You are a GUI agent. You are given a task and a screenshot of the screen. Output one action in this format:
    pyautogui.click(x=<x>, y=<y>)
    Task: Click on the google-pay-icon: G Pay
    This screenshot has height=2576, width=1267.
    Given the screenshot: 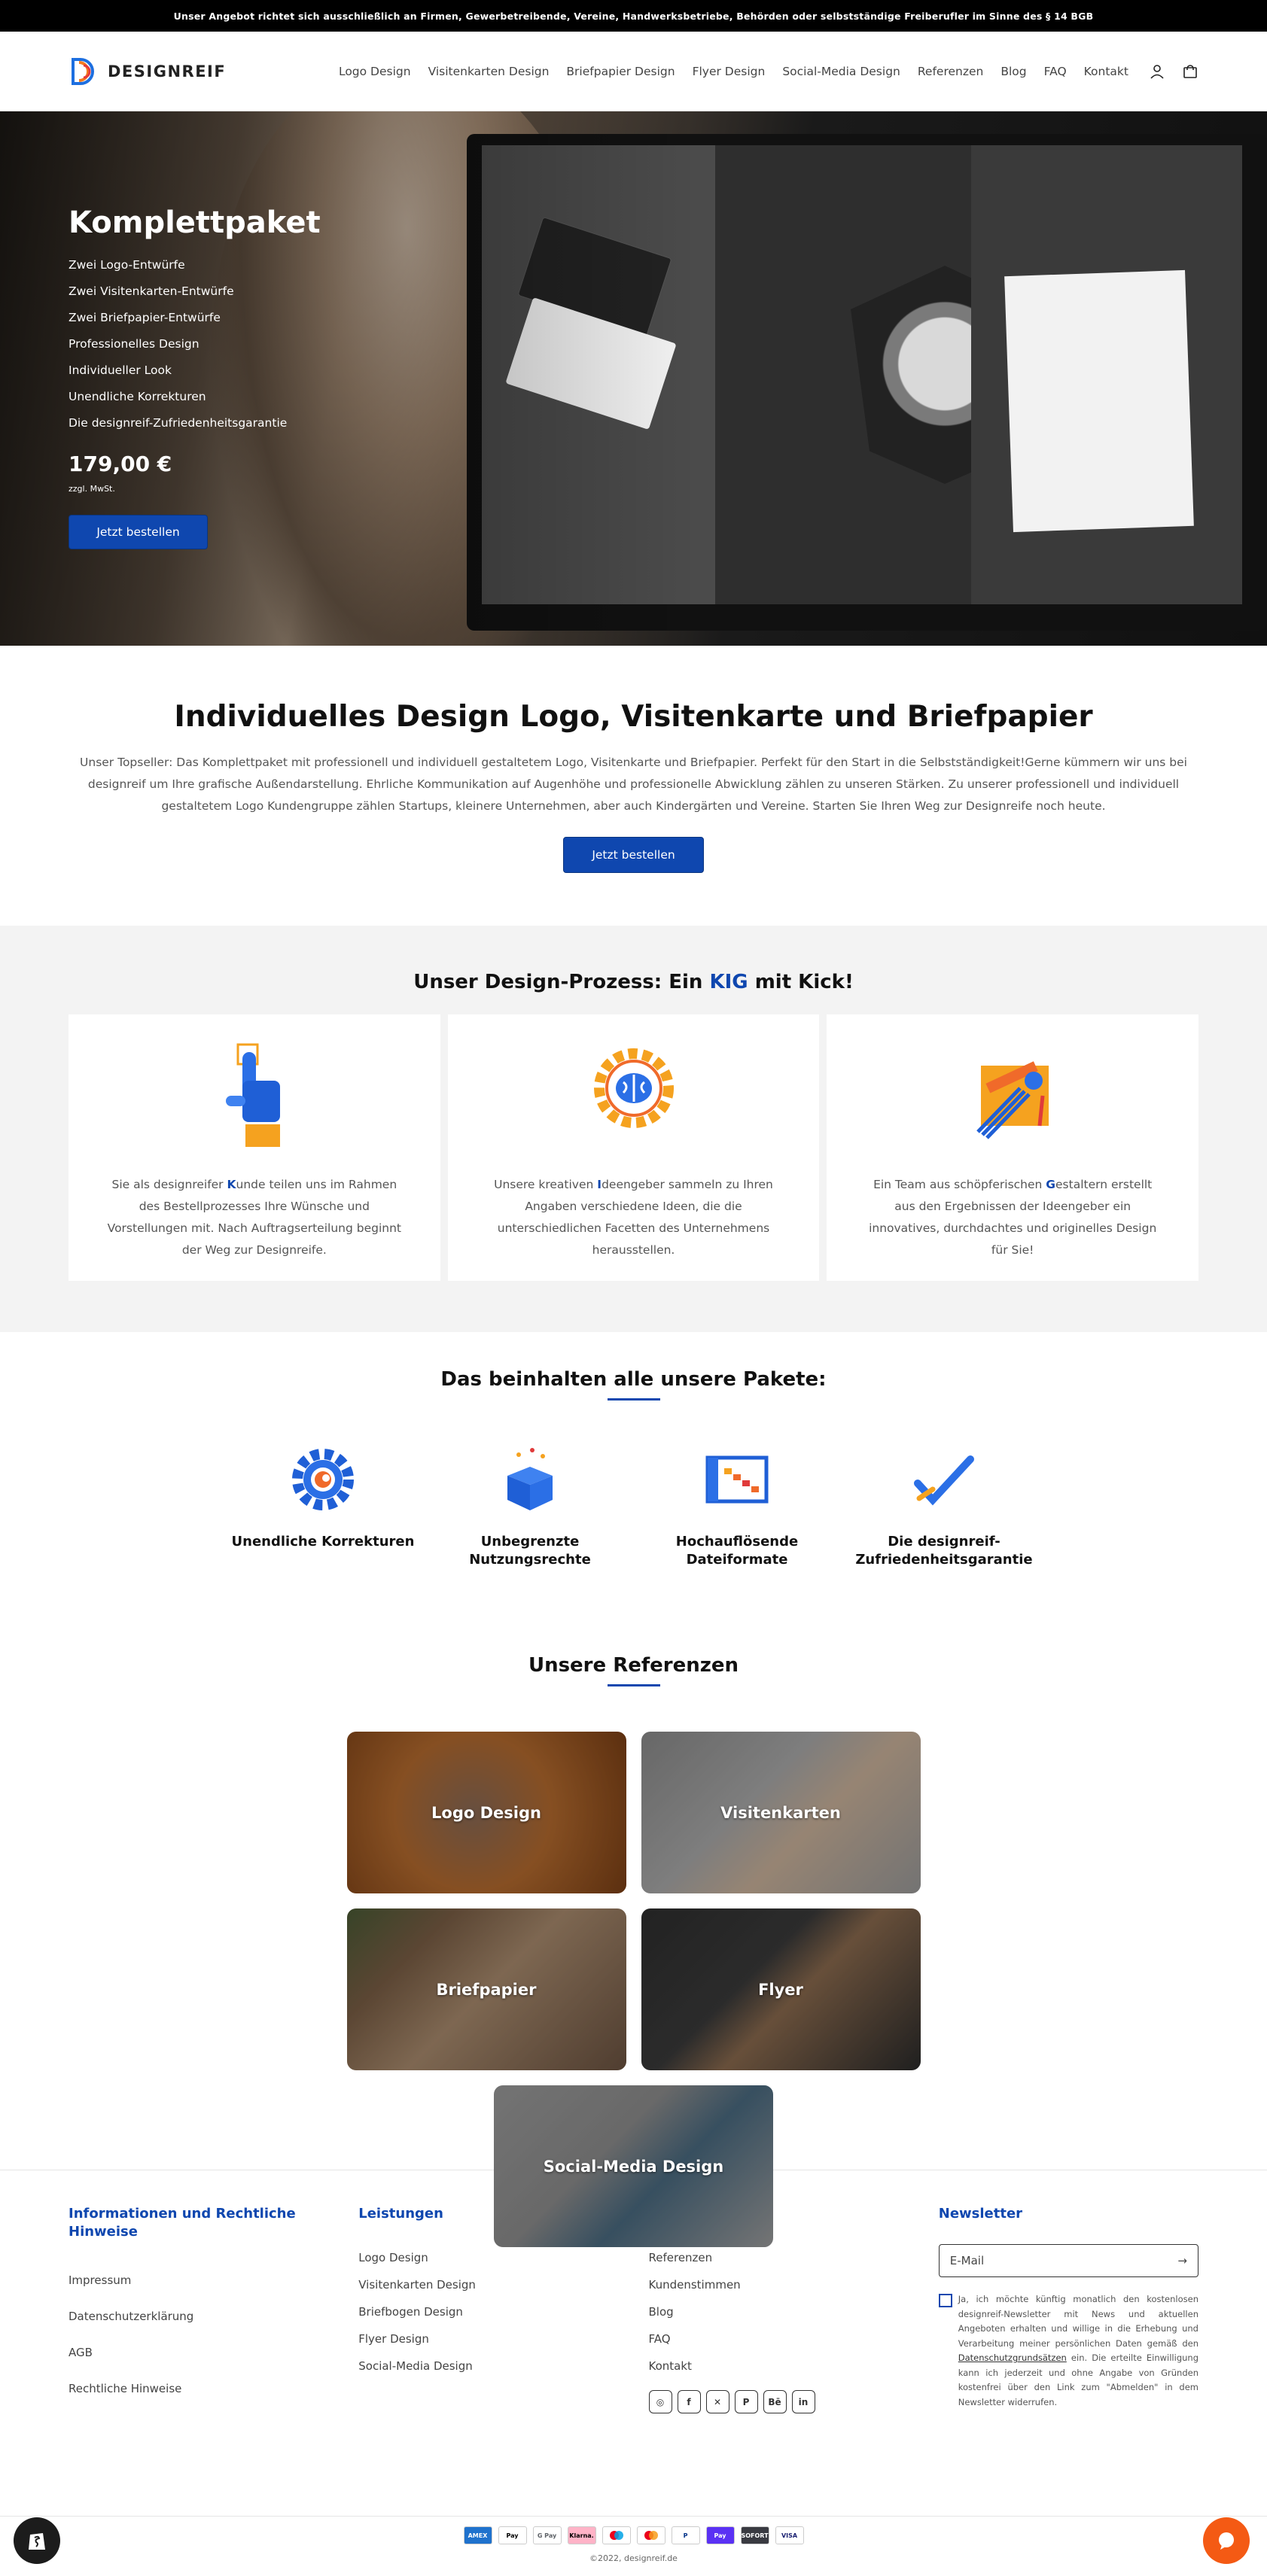 What is the action you would take?
    pyautogui.click(x=547, y=2535)
    